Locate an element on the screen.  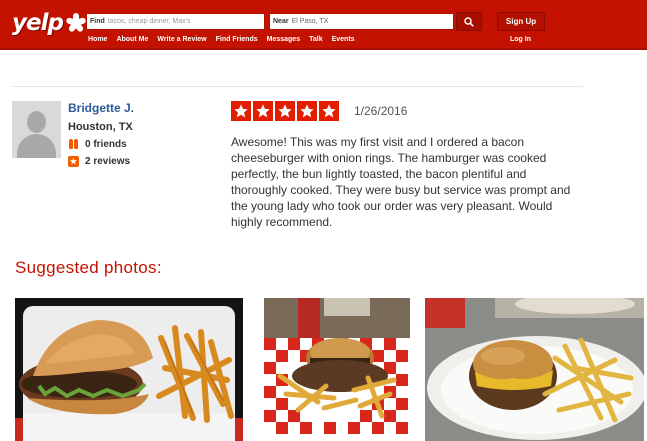
find-placeholder: tacos, cheap dinner, Max's is located at coordinates (149, 21).